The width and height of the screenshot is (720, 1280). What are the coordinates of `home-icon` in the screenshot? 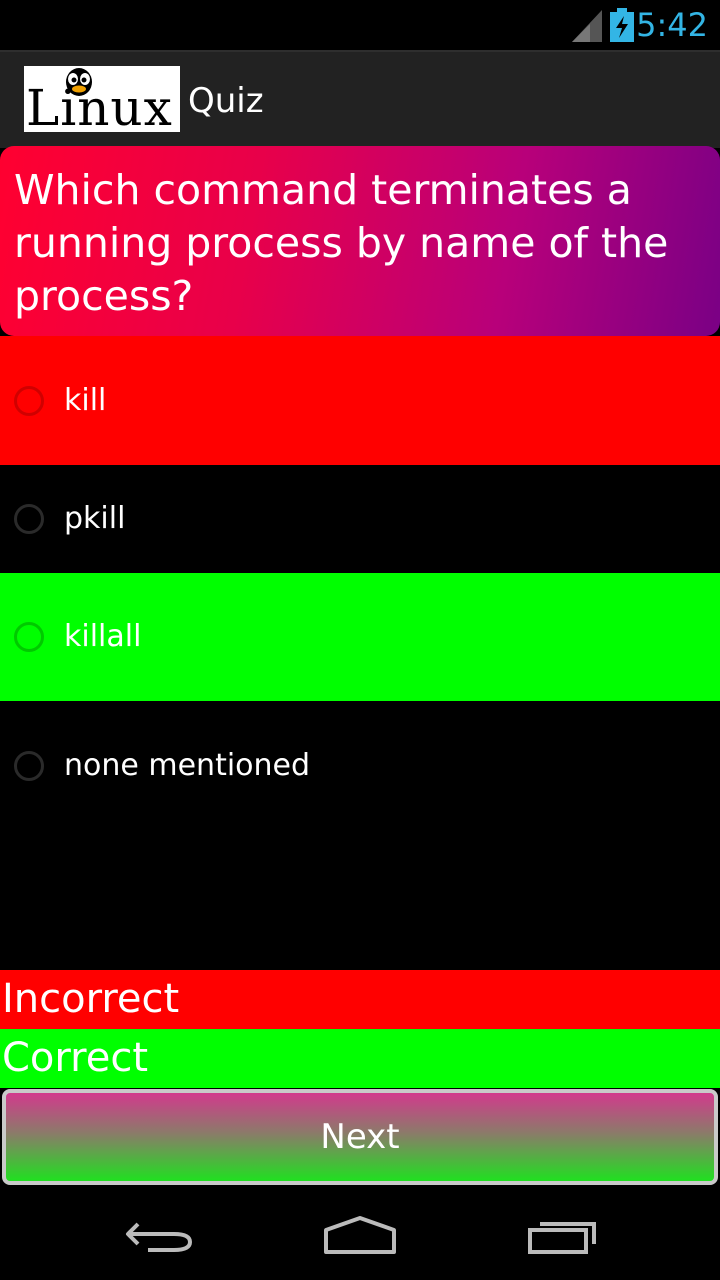 It's located at (360, 1236).